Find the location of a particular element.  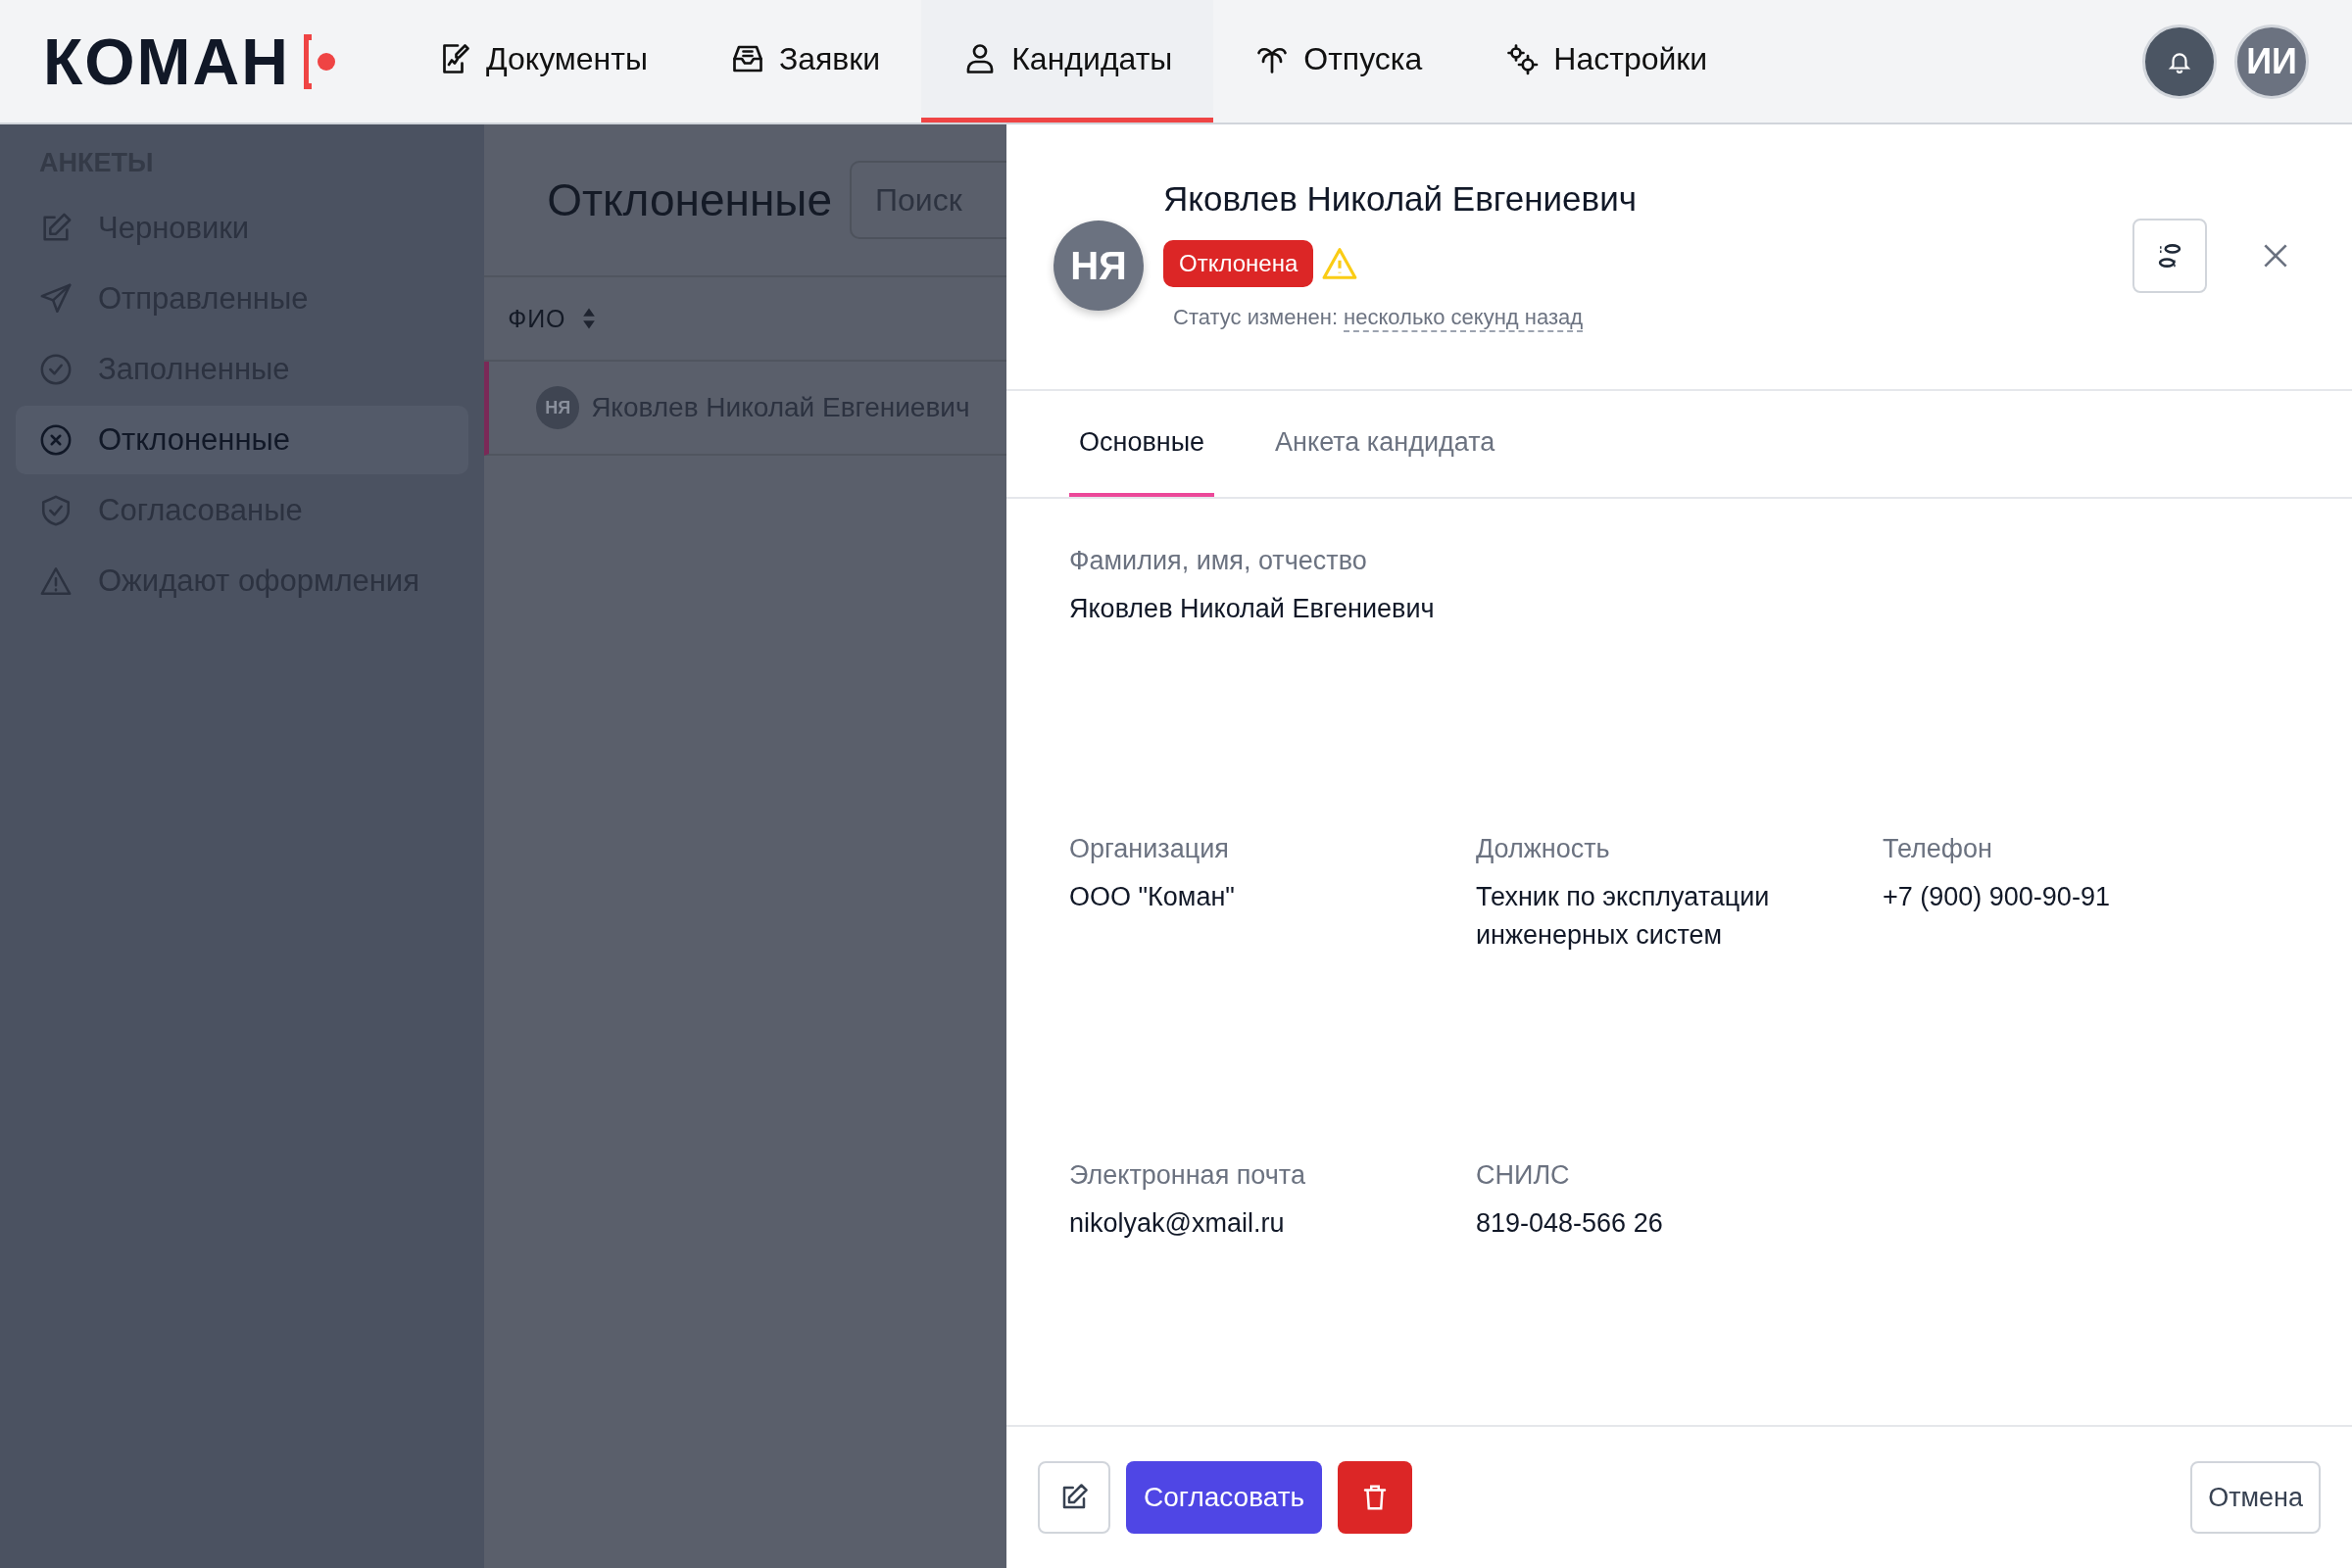

field-label: Электронная почта is located at coordinates (1187, 1176).